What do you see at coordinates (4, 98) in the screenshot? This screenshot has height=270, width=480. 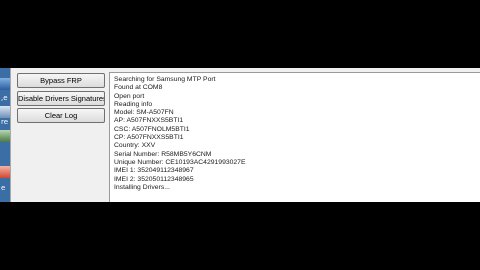 I see `desktop-shortcut-label: ,e` at bounding box center [4, 98].